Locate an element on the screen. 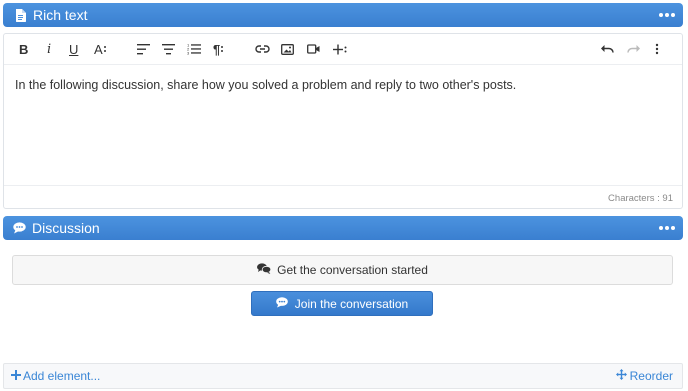  align-center-icon is located at coordinates (168, 49).